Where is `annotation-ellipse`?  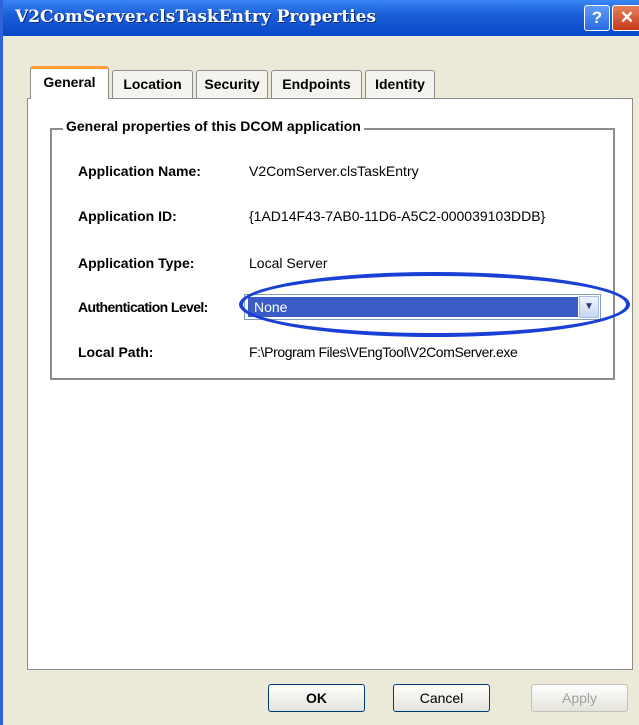 annotation-ellipse is located at coordinates (434, 304).